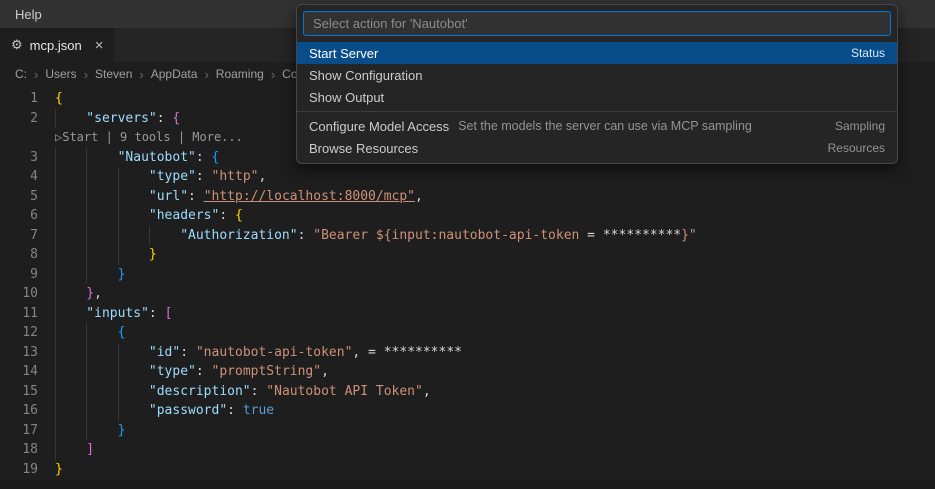  Describe the element at coordinates (258, 410) in the screenshot. I see `code-token: true` at that location.